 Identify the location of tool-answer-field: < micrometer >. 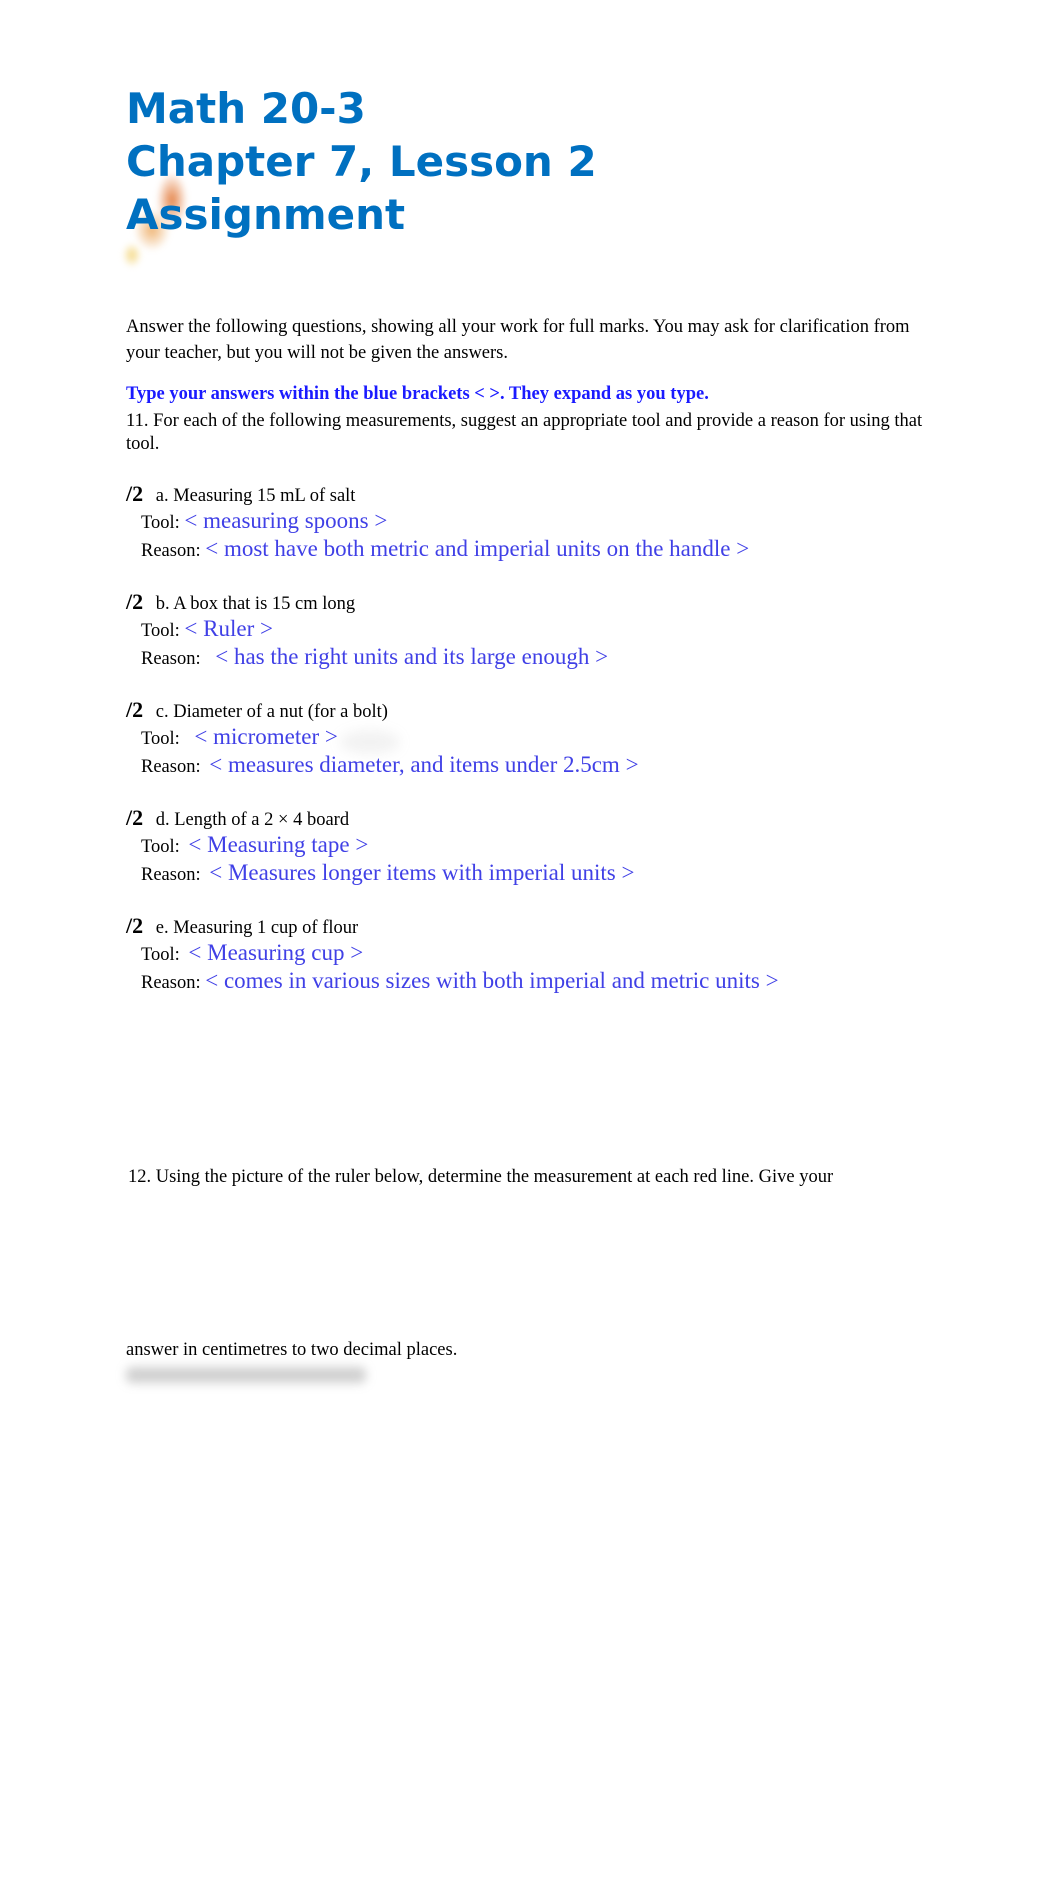
(265, 736).